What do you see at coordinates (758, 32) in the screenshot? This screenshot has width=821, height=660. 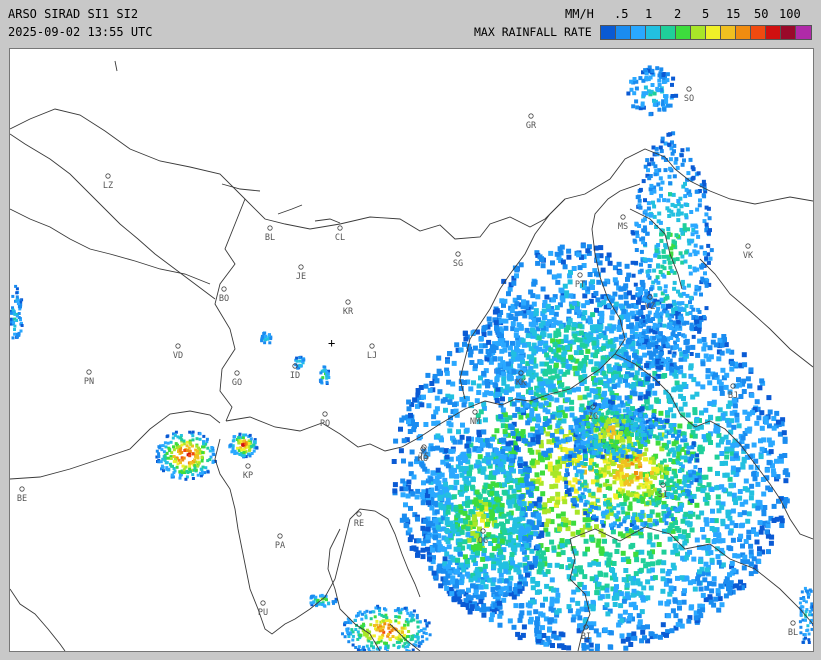 I see `color-scale-swatch` at bounding box center [758, 32].